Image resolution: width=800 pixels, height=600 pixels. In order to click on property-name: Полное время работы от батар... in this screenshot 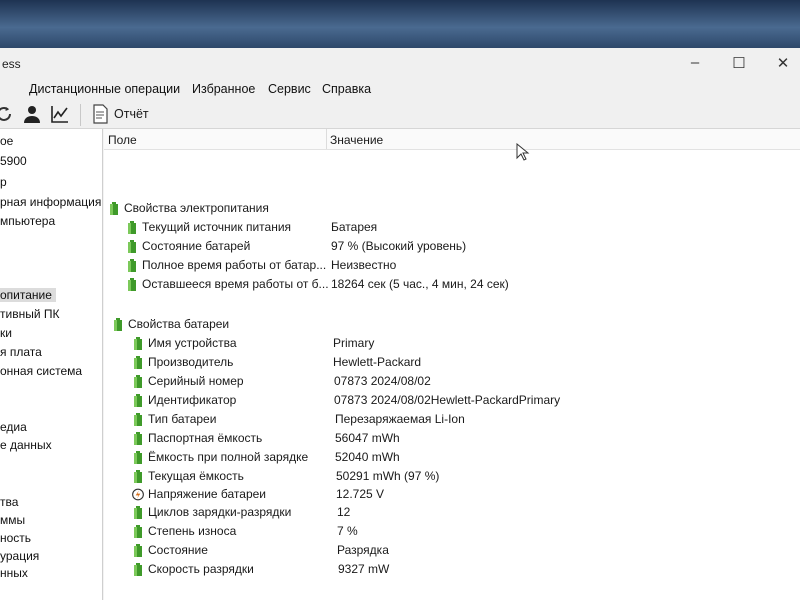, I will do `click(234, 265)`.